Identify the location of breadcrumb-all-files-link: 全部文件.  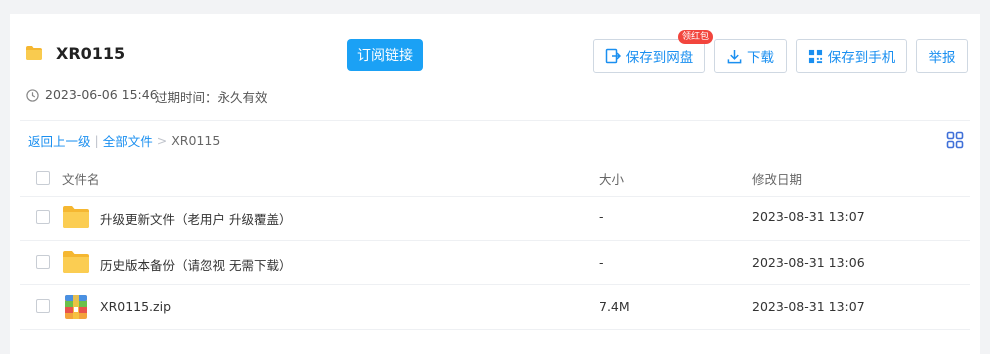
(128, 140).